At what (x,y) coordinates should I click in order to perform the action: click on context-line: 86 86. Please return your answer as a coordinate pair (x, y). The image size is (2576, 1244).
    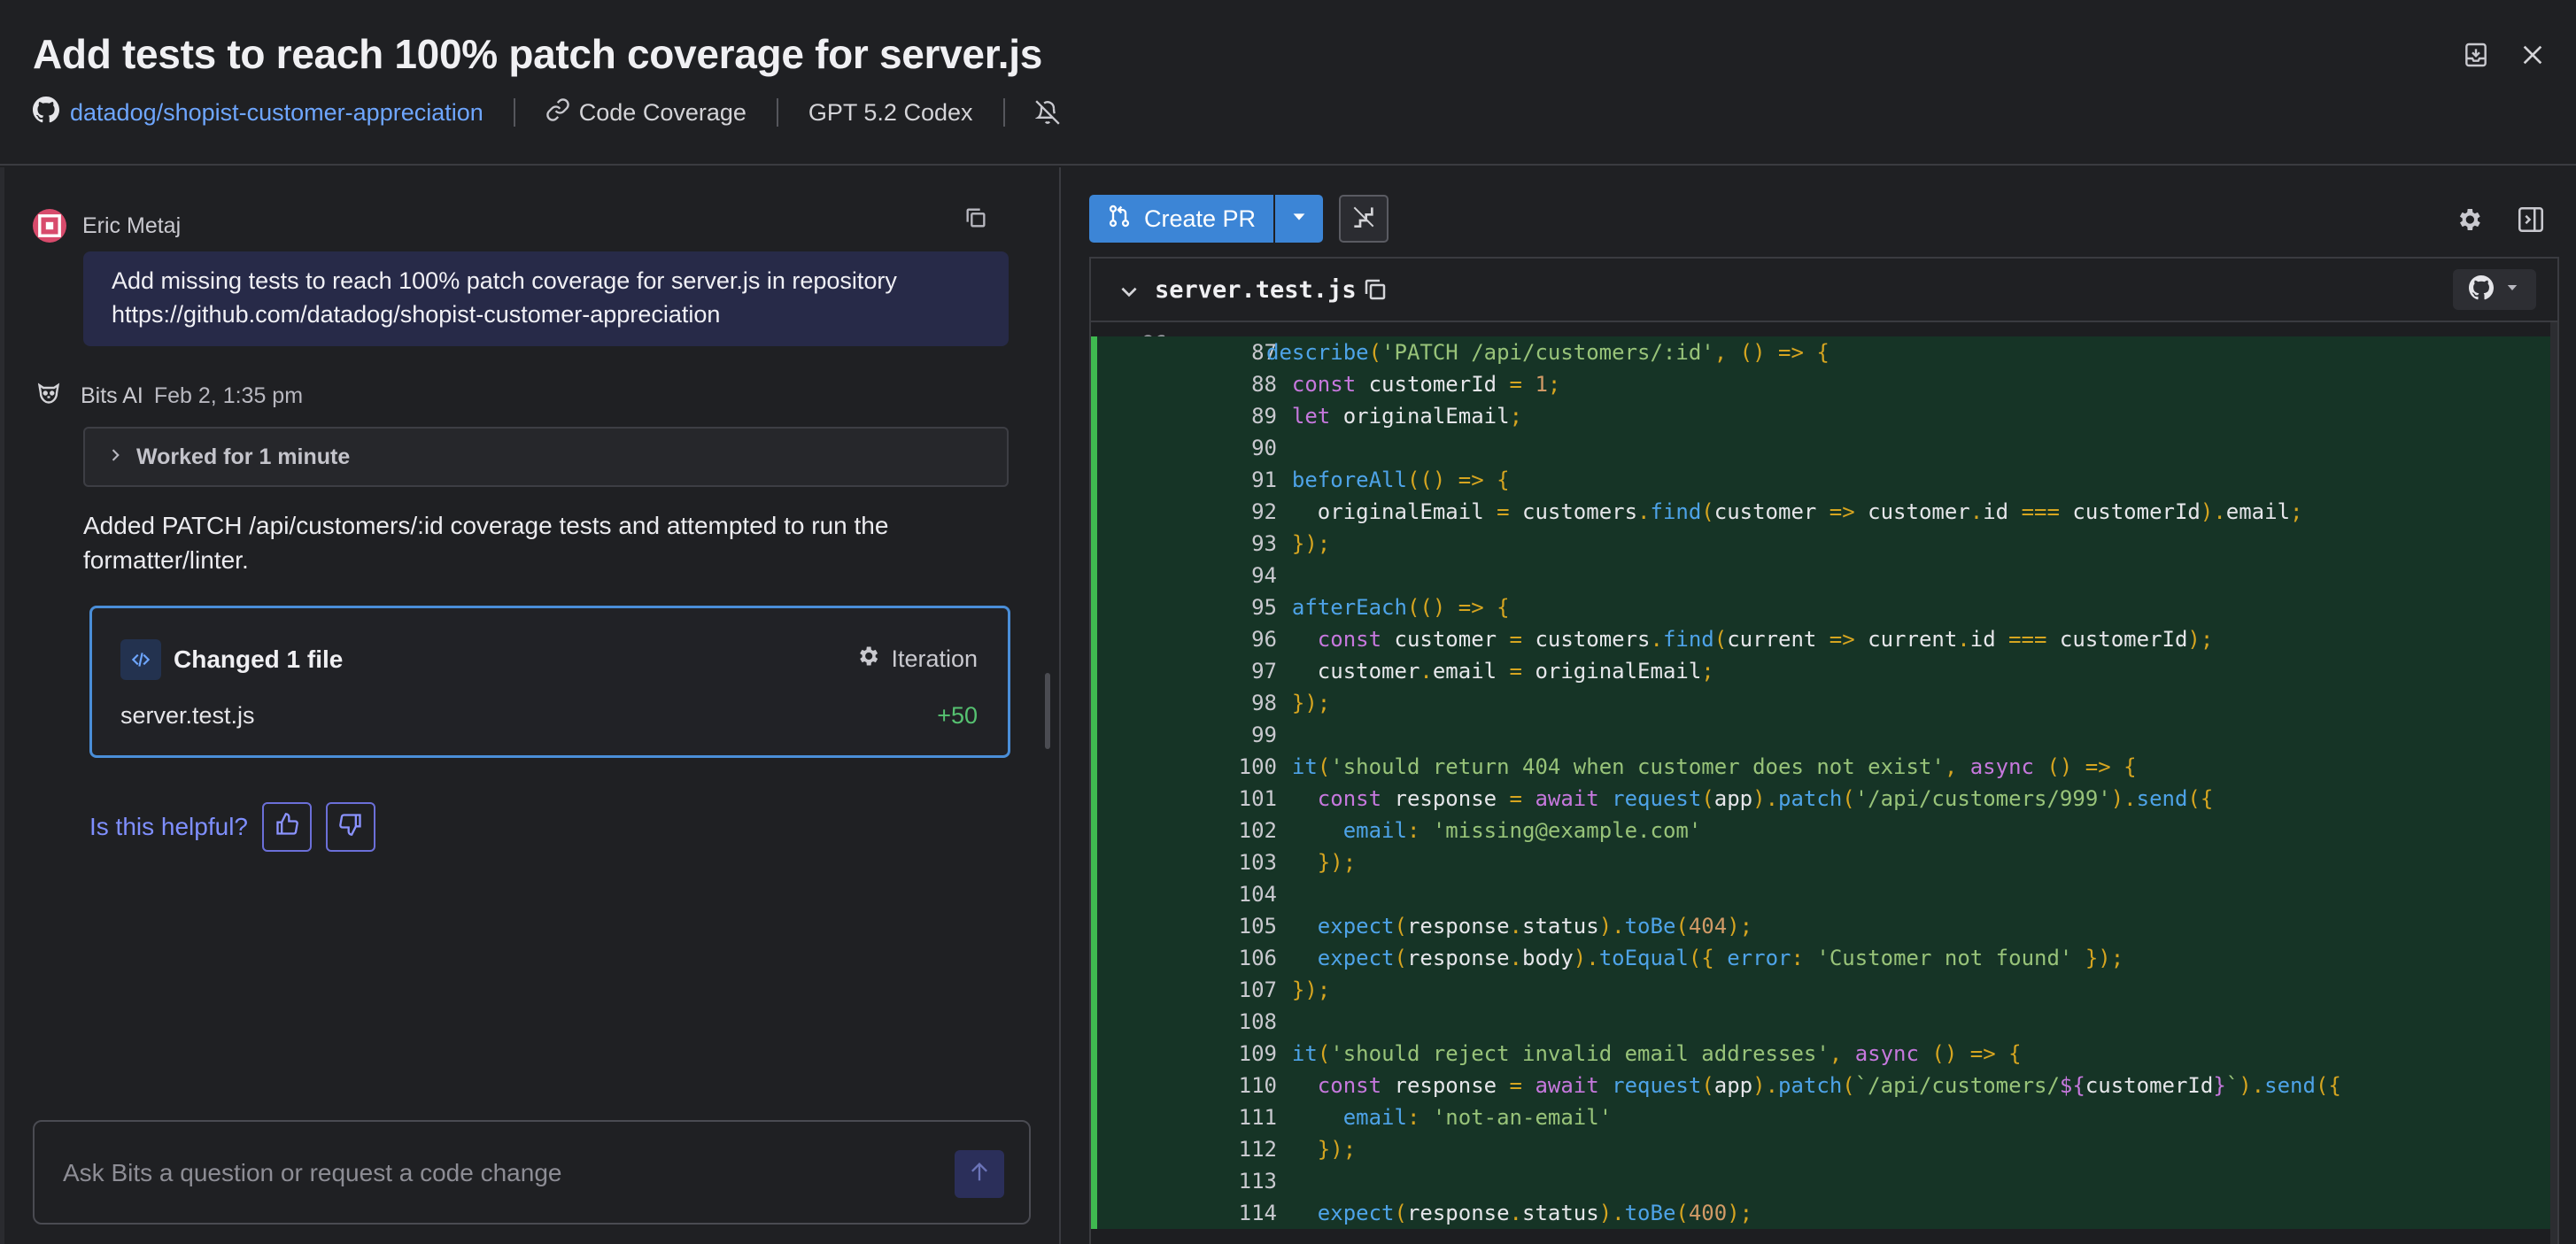
    Looking at the image, I should click on (1824, 329).